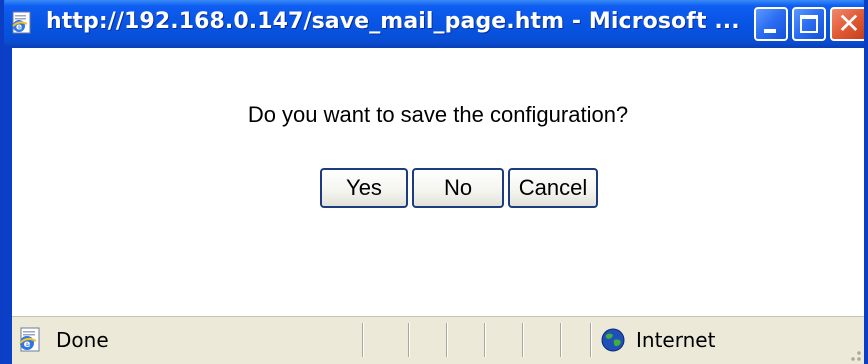 The width and height of the screenshot is (868, 364). I want to click on resize-grip, so click(854, 354).